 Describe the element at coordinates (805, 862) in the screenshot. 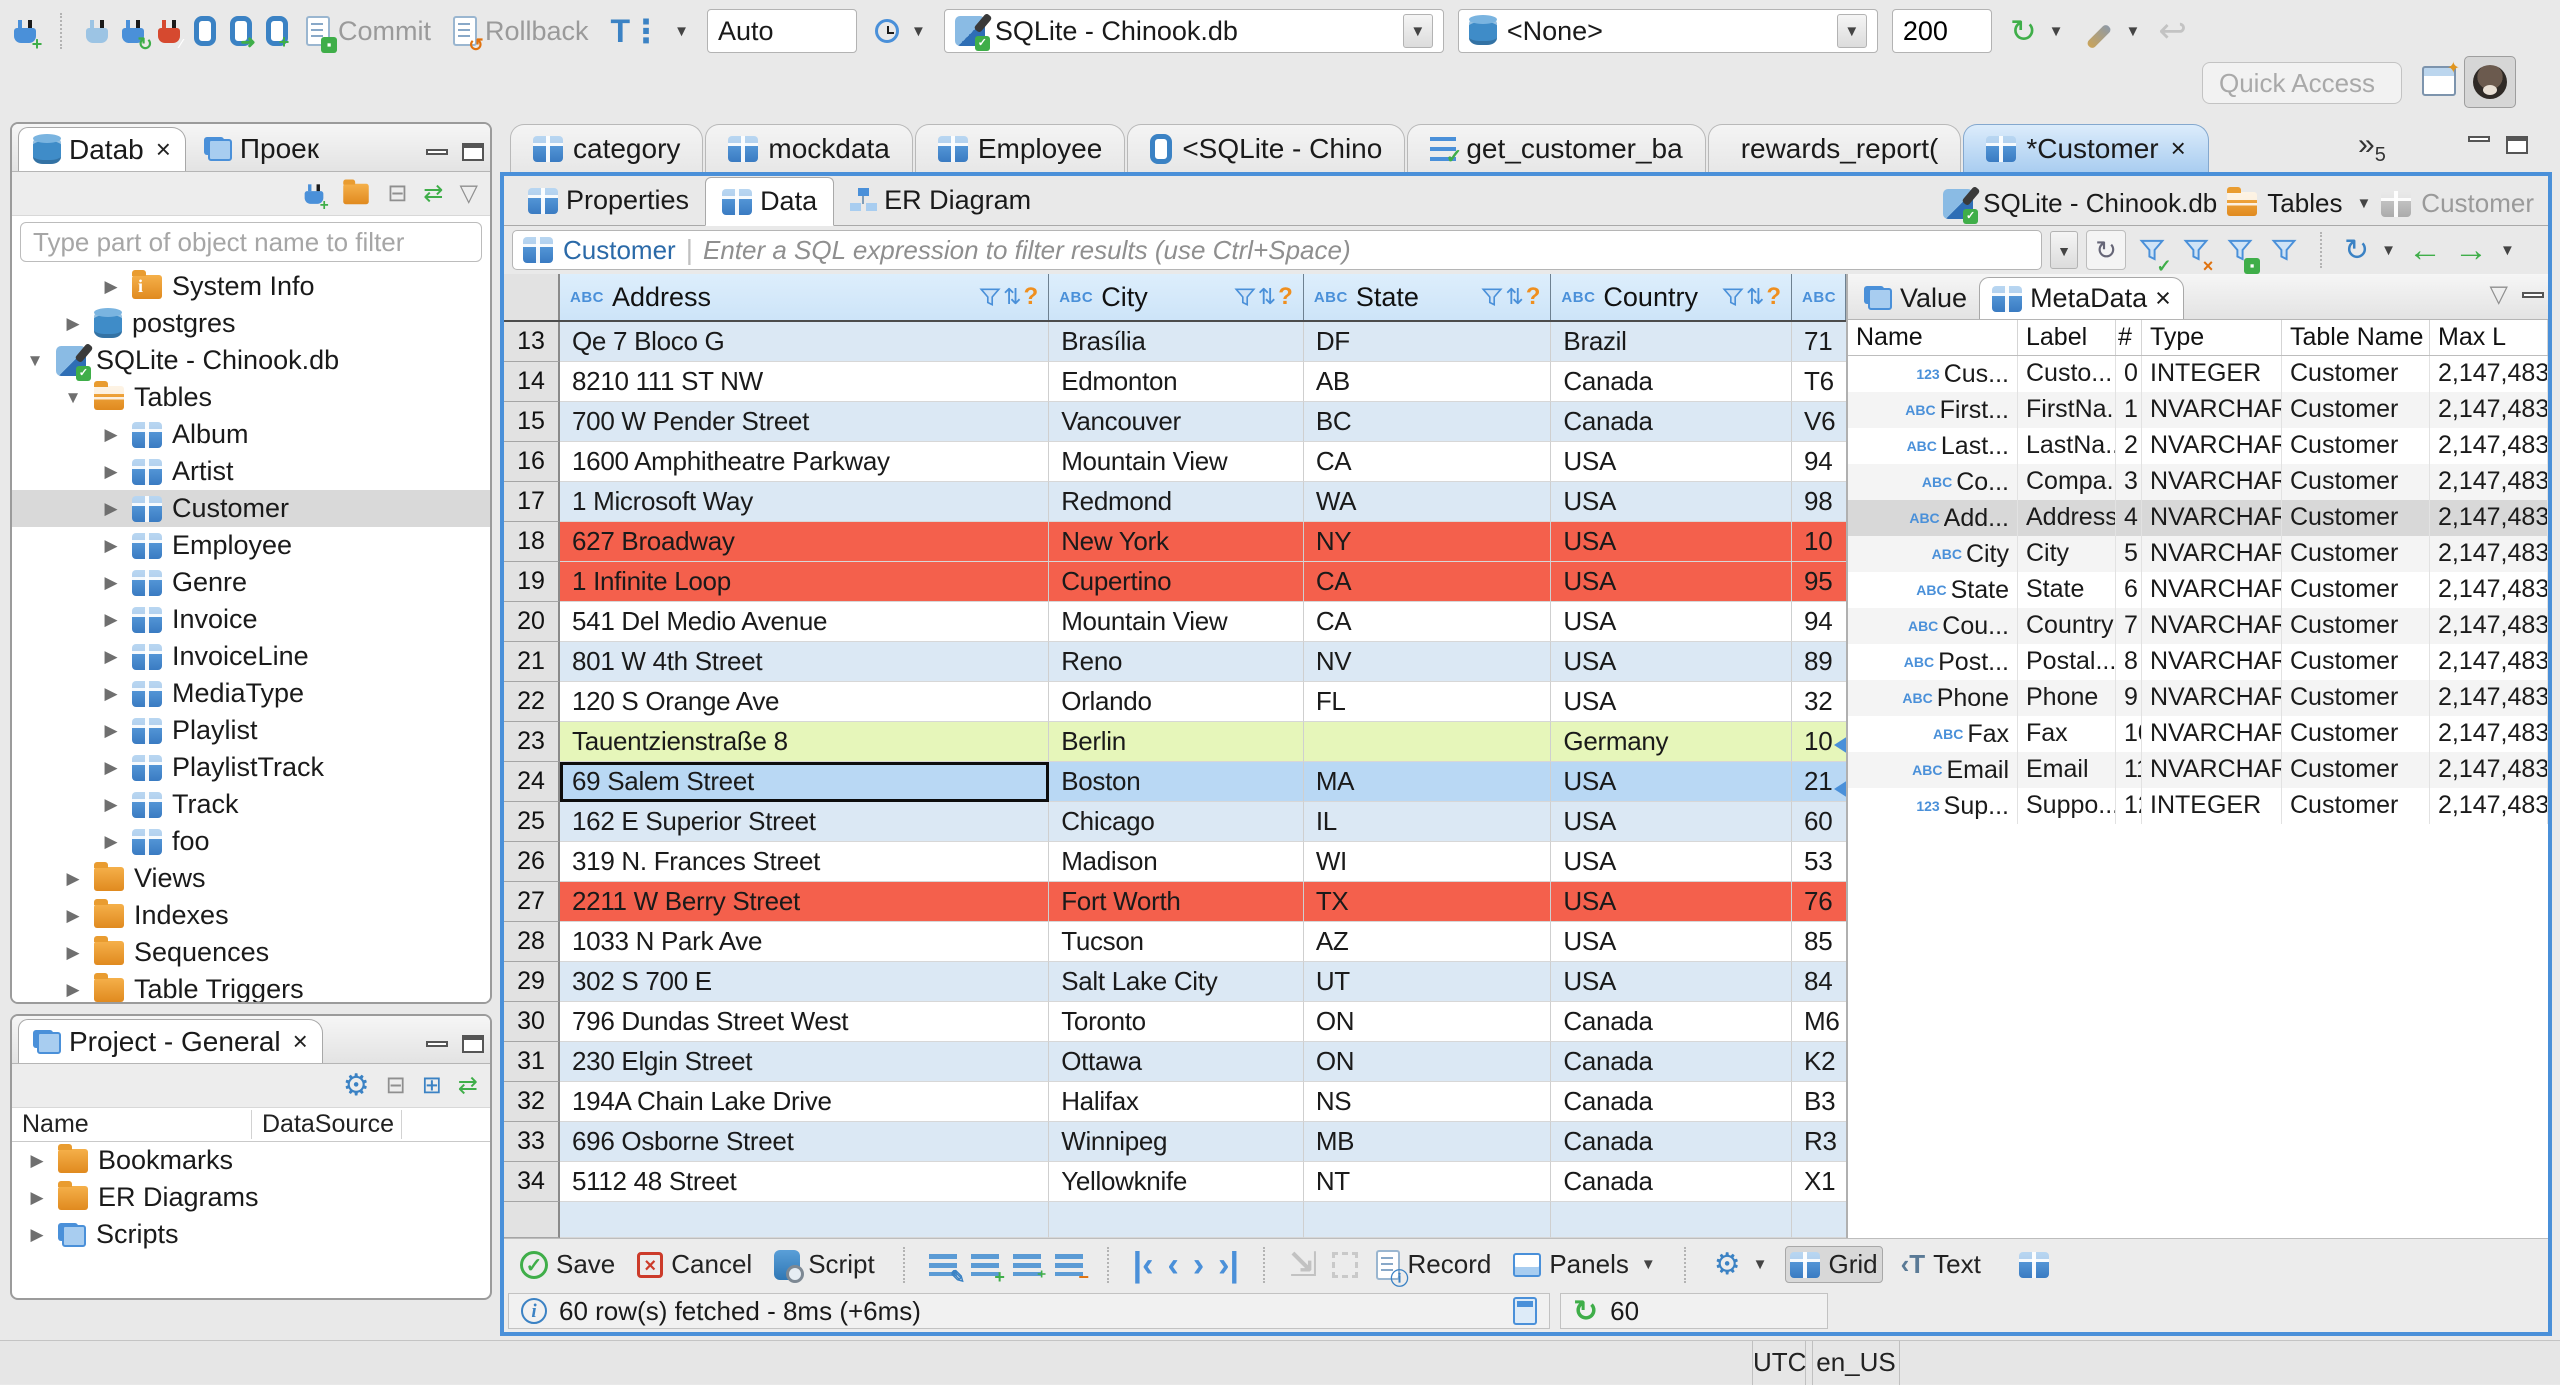

I see `grid-cell: 319 N. Frances Street` at that location.